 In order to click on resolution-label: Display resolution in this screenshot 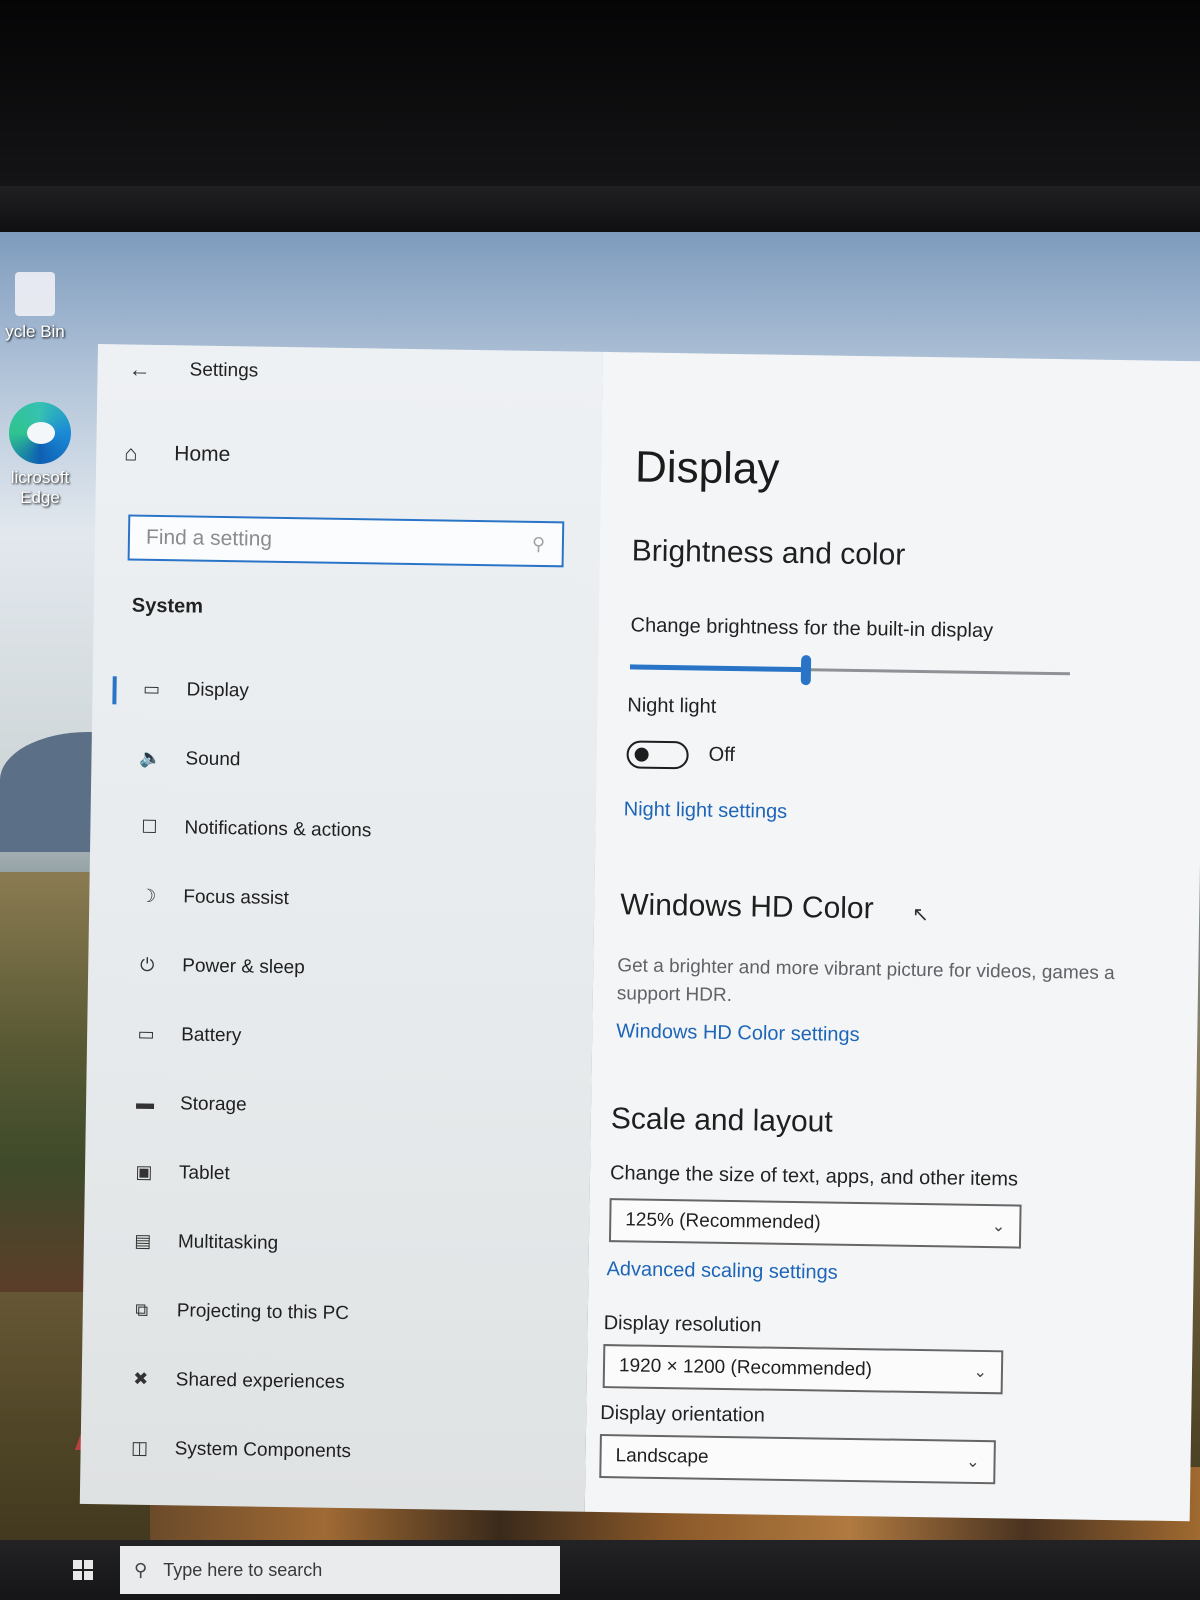, I will do `click(682, 1324)`.